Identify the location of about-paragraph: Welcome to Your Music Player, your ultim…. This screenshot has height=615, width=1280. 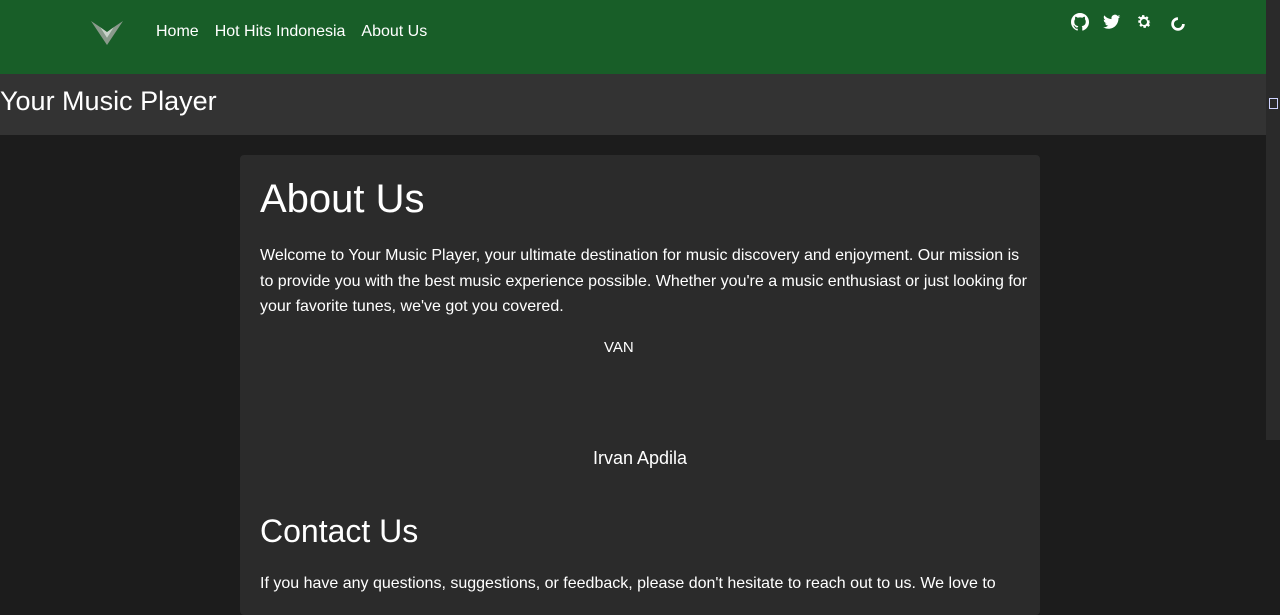
(643, 281).